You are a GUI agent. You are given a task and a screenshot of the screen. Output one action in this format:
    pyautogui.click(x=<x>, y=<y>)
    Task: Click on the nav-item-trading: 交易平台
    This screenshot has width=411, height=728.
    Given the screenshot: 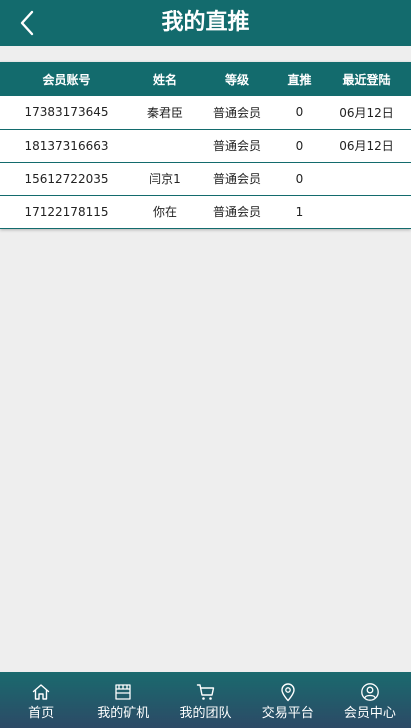 What is the action you would take?
    pyautogui.click(x=288, y=700)
    